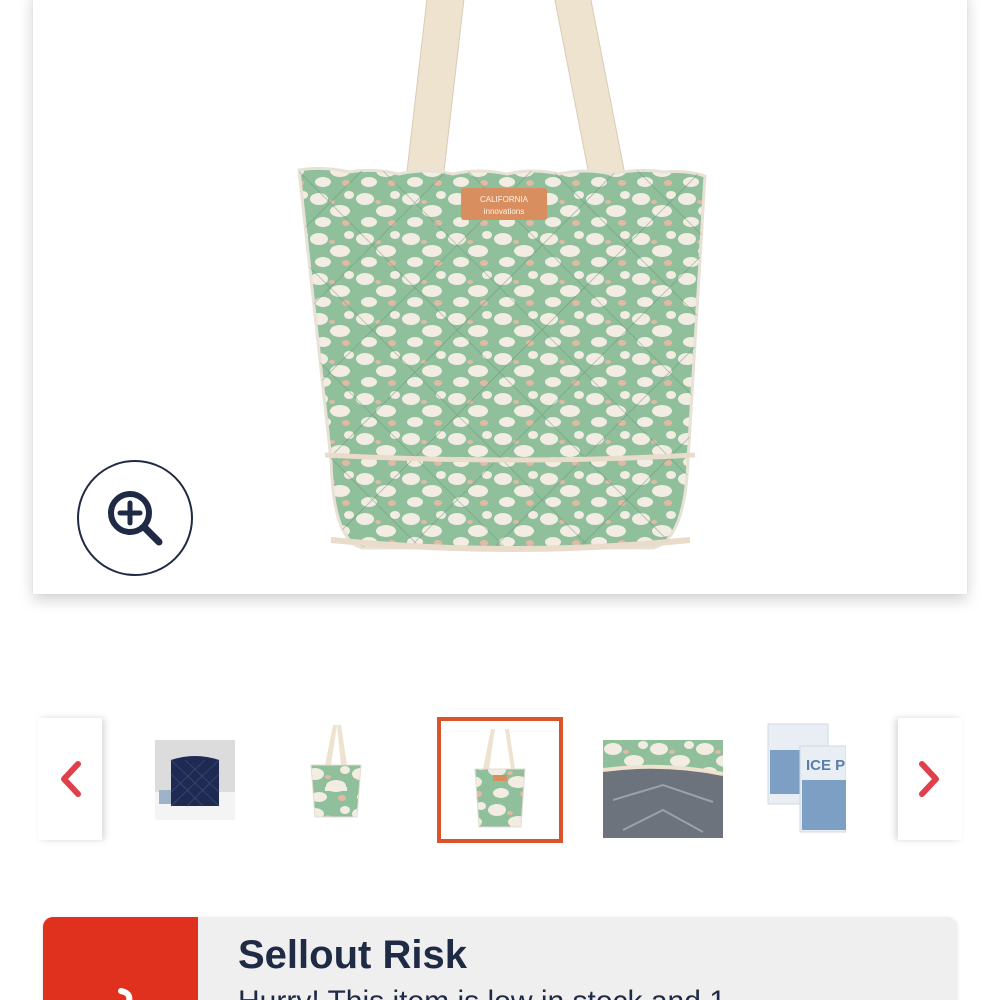 This screenshot has height=1000, width=1000. I want to click on thumbnail-3-image, so click(500, 780).